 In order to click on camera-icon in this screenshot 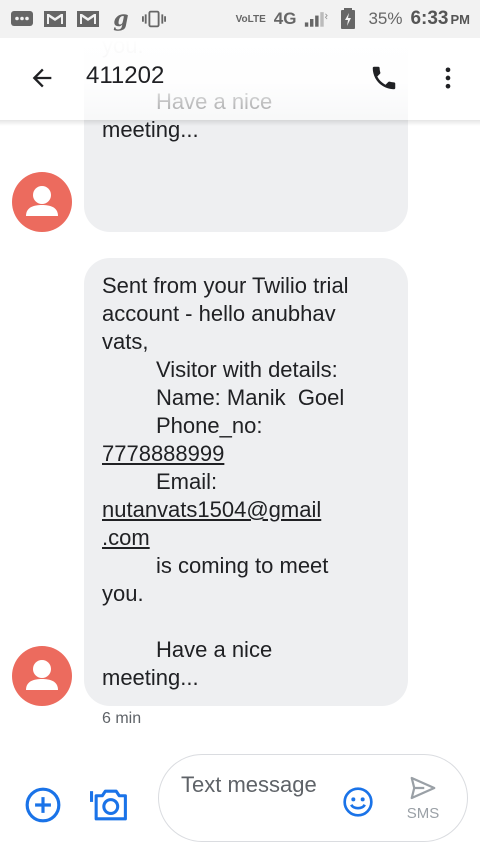, I will do `click(108, 805)`.